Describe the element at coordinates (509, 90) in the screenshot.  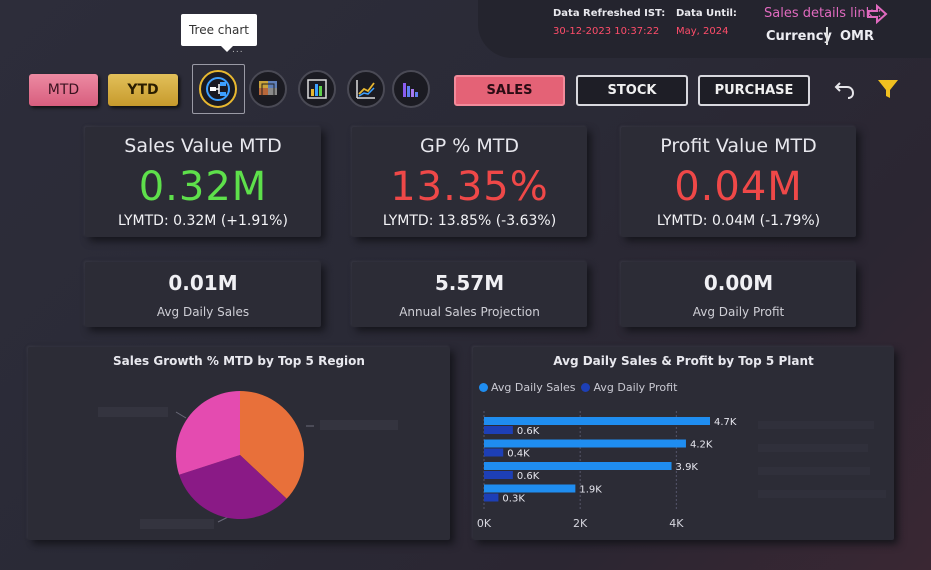
I see `tab-sales: SALES` at that location.